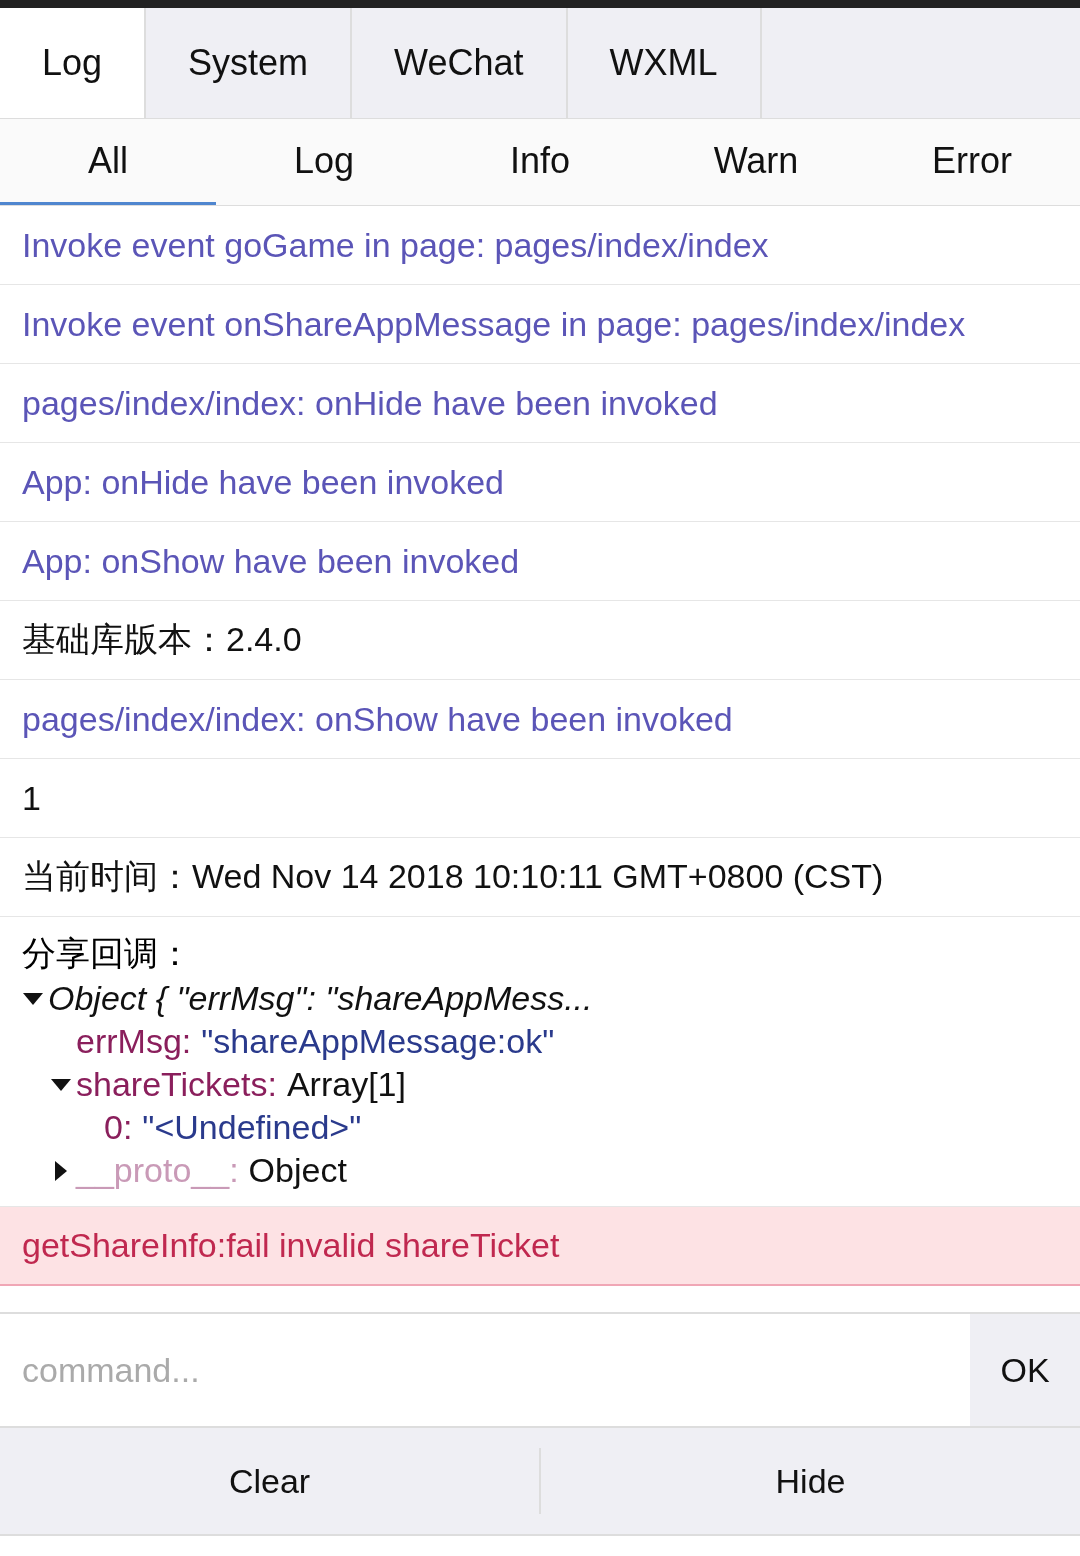  What do you see at coordinates (756, 162) in the screenshot?
I see `filter-tab: Warn` at bounding box center [756, 162].